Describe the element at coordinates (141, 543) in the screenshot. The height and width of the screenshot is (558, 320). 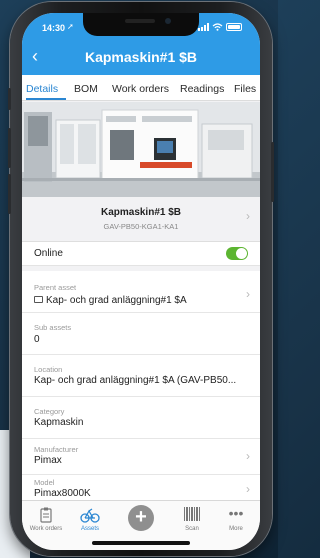
I see `home-indicator` at that location.